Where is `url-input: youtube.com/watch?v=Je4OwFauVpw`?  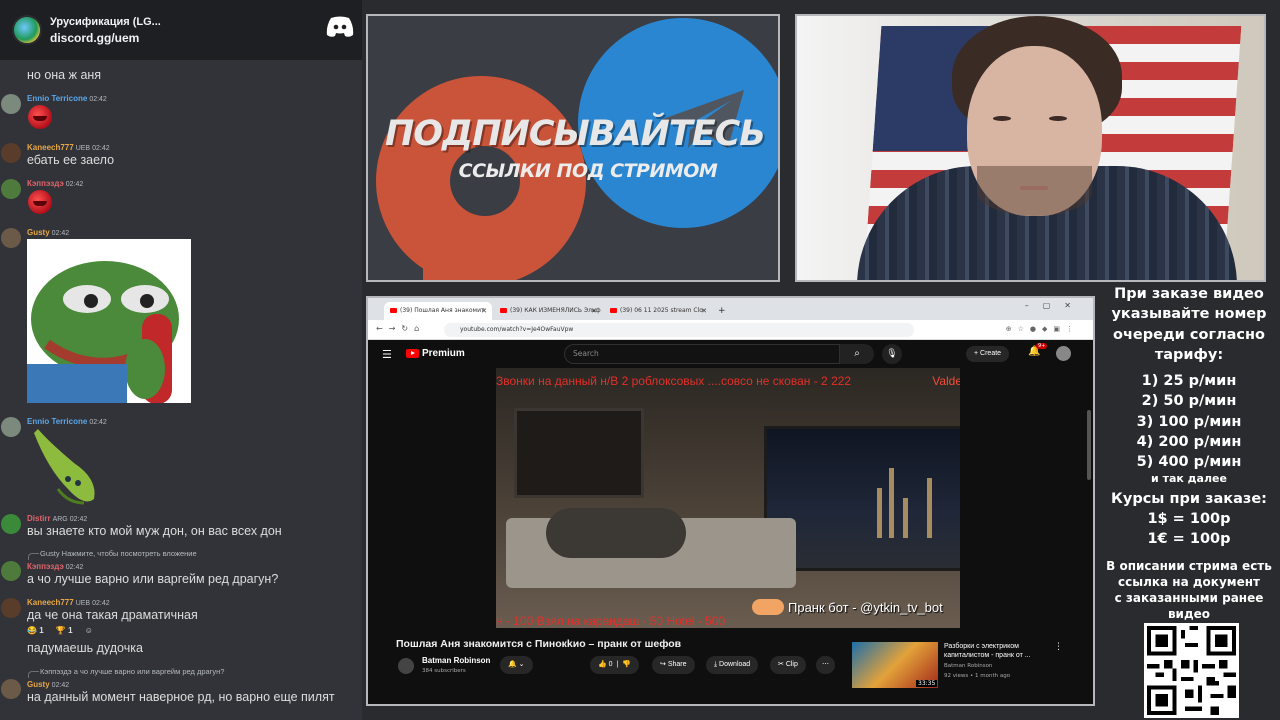
url-input: youtube.com/watch?v=Je4OwFauVpw is located at coordinates (679, 330).